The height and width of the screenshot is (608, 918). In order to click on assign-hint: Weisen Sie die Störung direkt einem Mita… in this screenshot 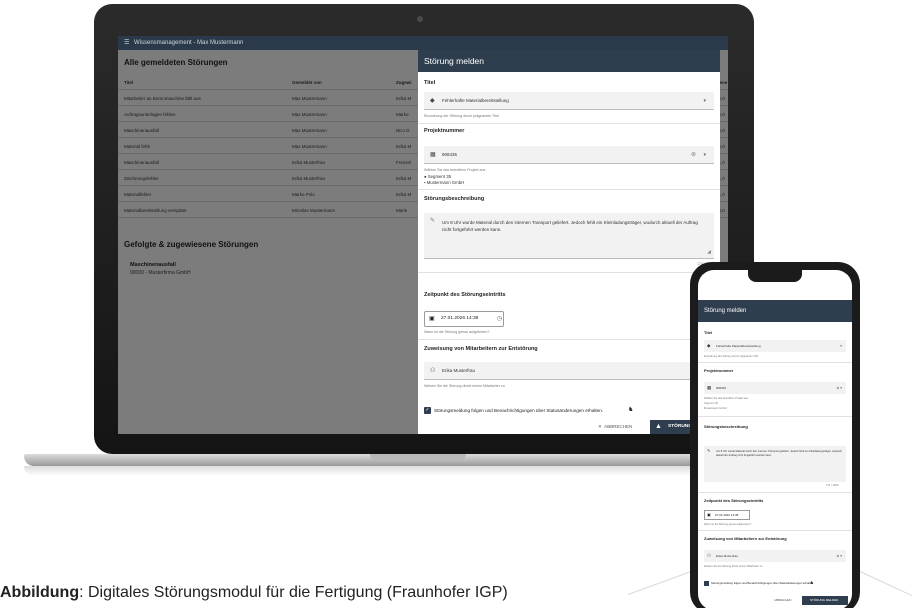, I will do `click(464, 386)`.